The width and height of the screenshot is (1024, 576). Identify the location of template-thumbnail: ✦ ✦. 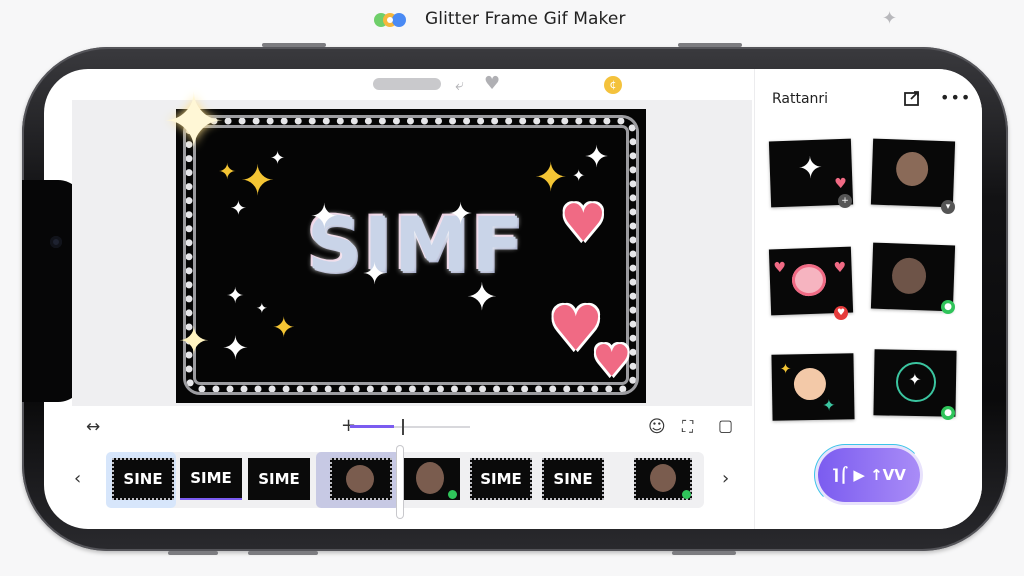
(813, 387).